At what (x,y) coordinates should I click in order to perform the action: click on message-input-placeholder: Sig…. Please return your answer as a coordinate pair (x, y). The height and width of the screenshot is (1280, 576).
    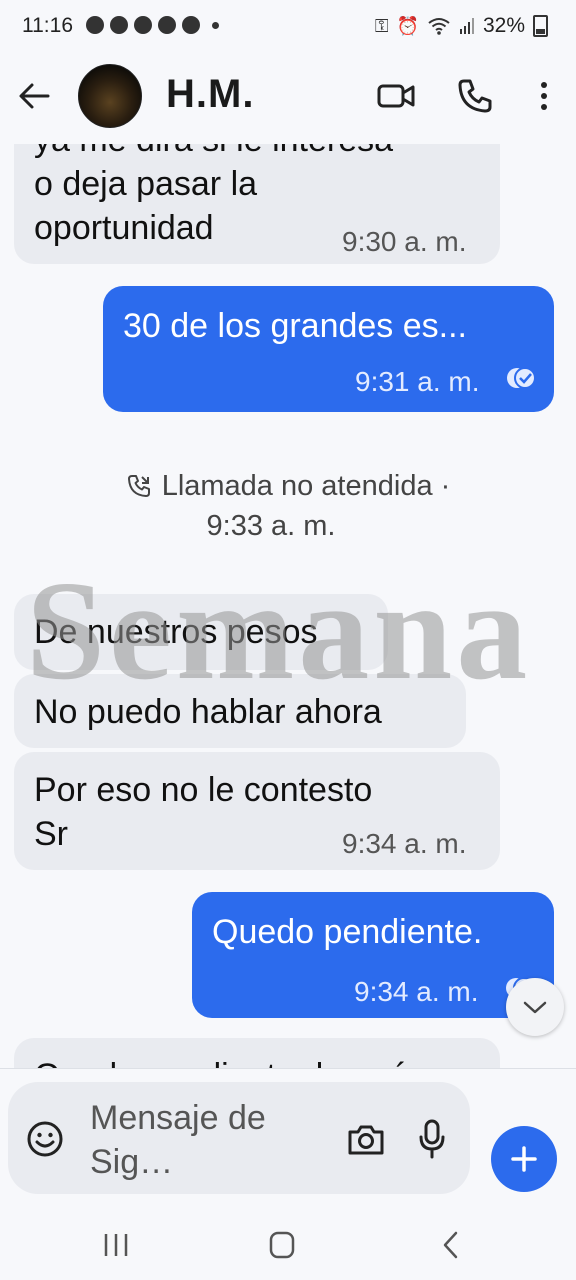
    Looking at the image, I should click on (132, 1162).